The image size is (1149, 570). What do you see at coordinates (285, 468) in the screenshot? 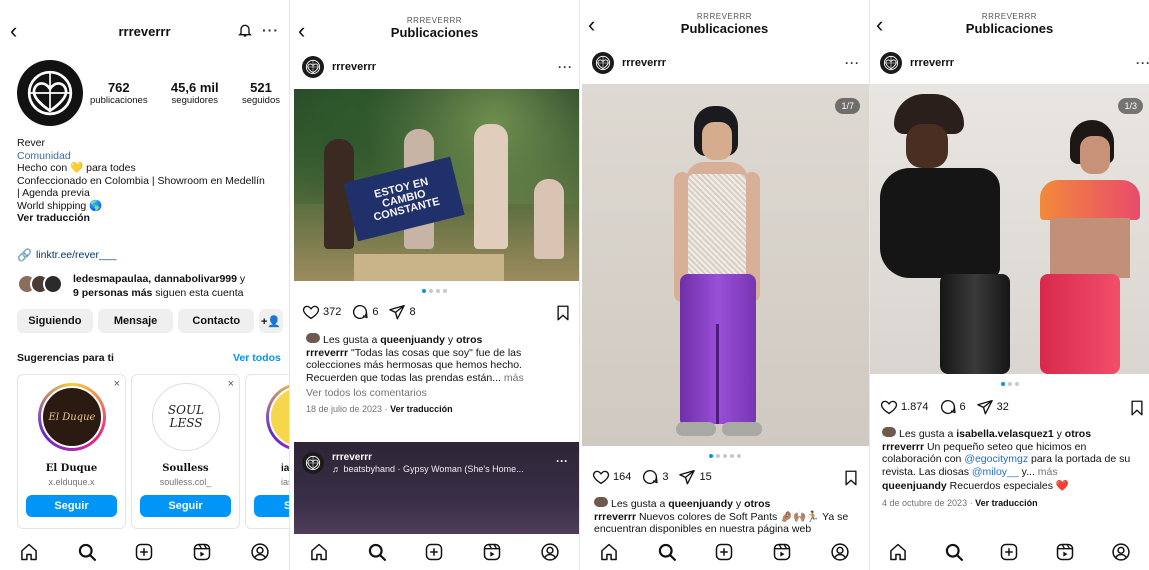
I see `suggestion-name: ias` at bounding box center [285, 468].